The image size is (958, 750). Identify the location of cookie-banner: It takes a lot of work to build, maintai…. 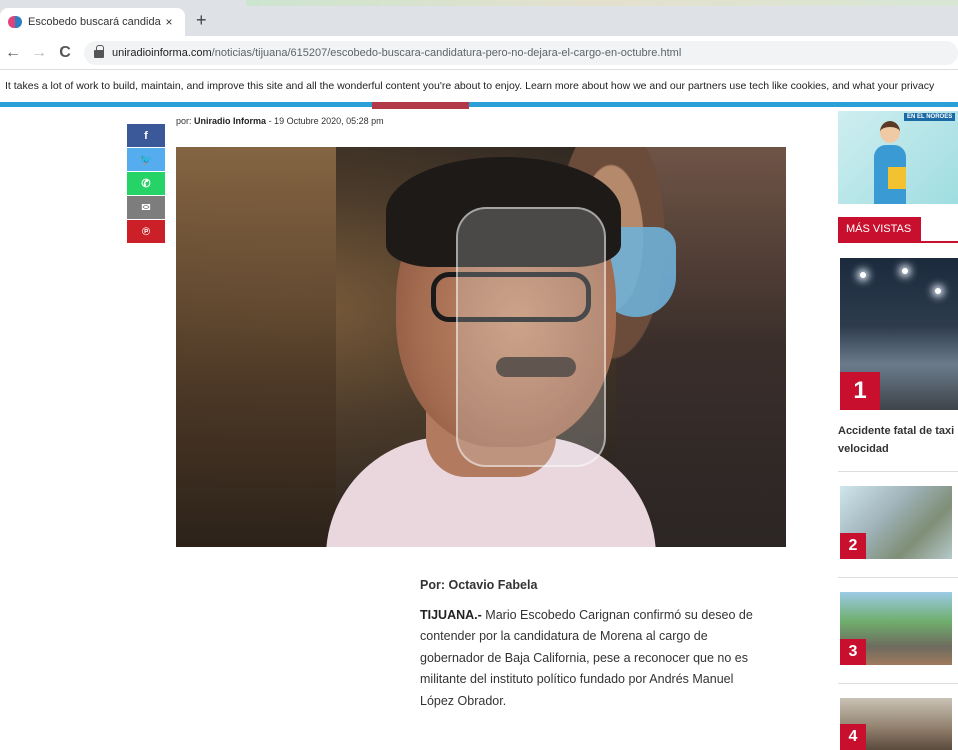
(479, 86).